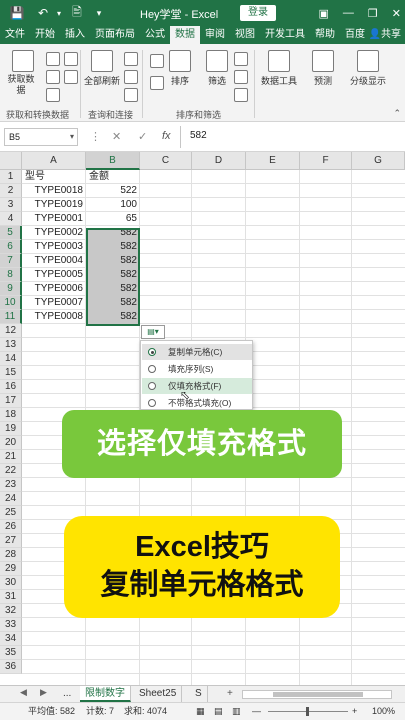 Image resolution: width=405 pixels, height=720 pixels. Describe the element at coordinates (11, 429) in the screenshot. I see `row-header: 19` at that location.